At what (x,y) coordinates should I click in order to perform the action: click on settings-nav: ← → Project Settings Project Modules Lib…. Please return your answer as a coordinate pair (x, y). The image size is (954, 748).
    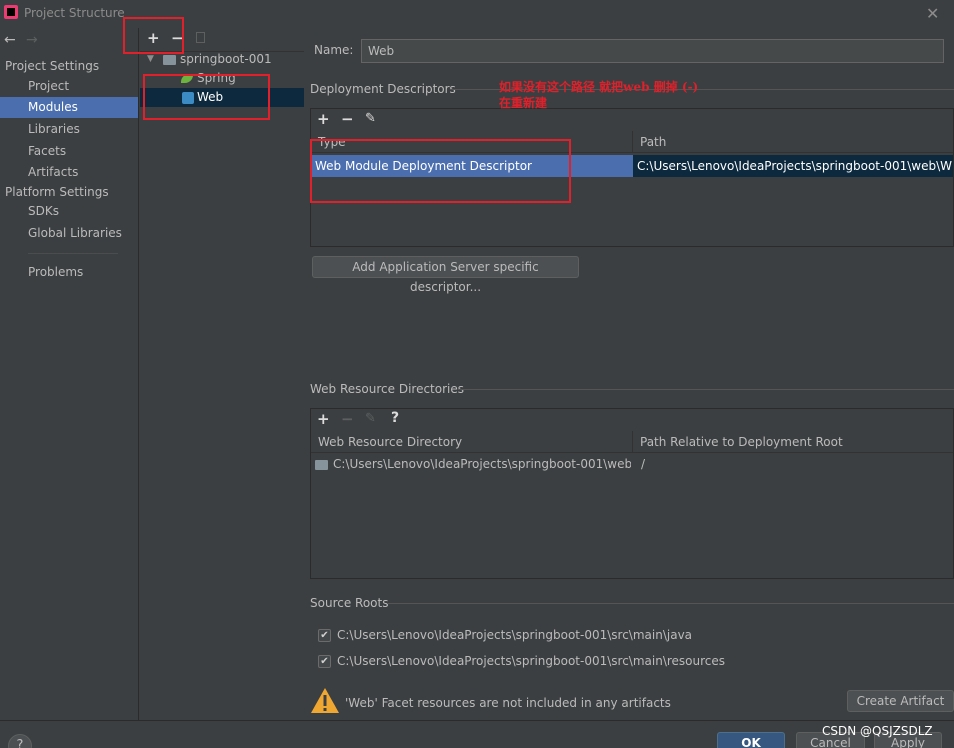
    Looking at the image, I should click on (69, 374).